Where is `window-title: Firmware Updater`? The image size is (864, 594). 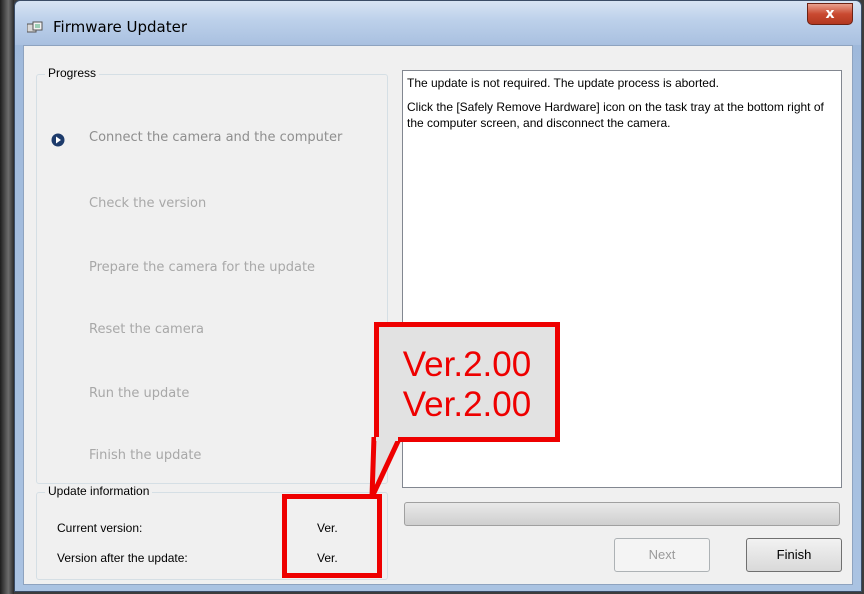 window-title: Firmware Updater is located at coordinates (120, 27).